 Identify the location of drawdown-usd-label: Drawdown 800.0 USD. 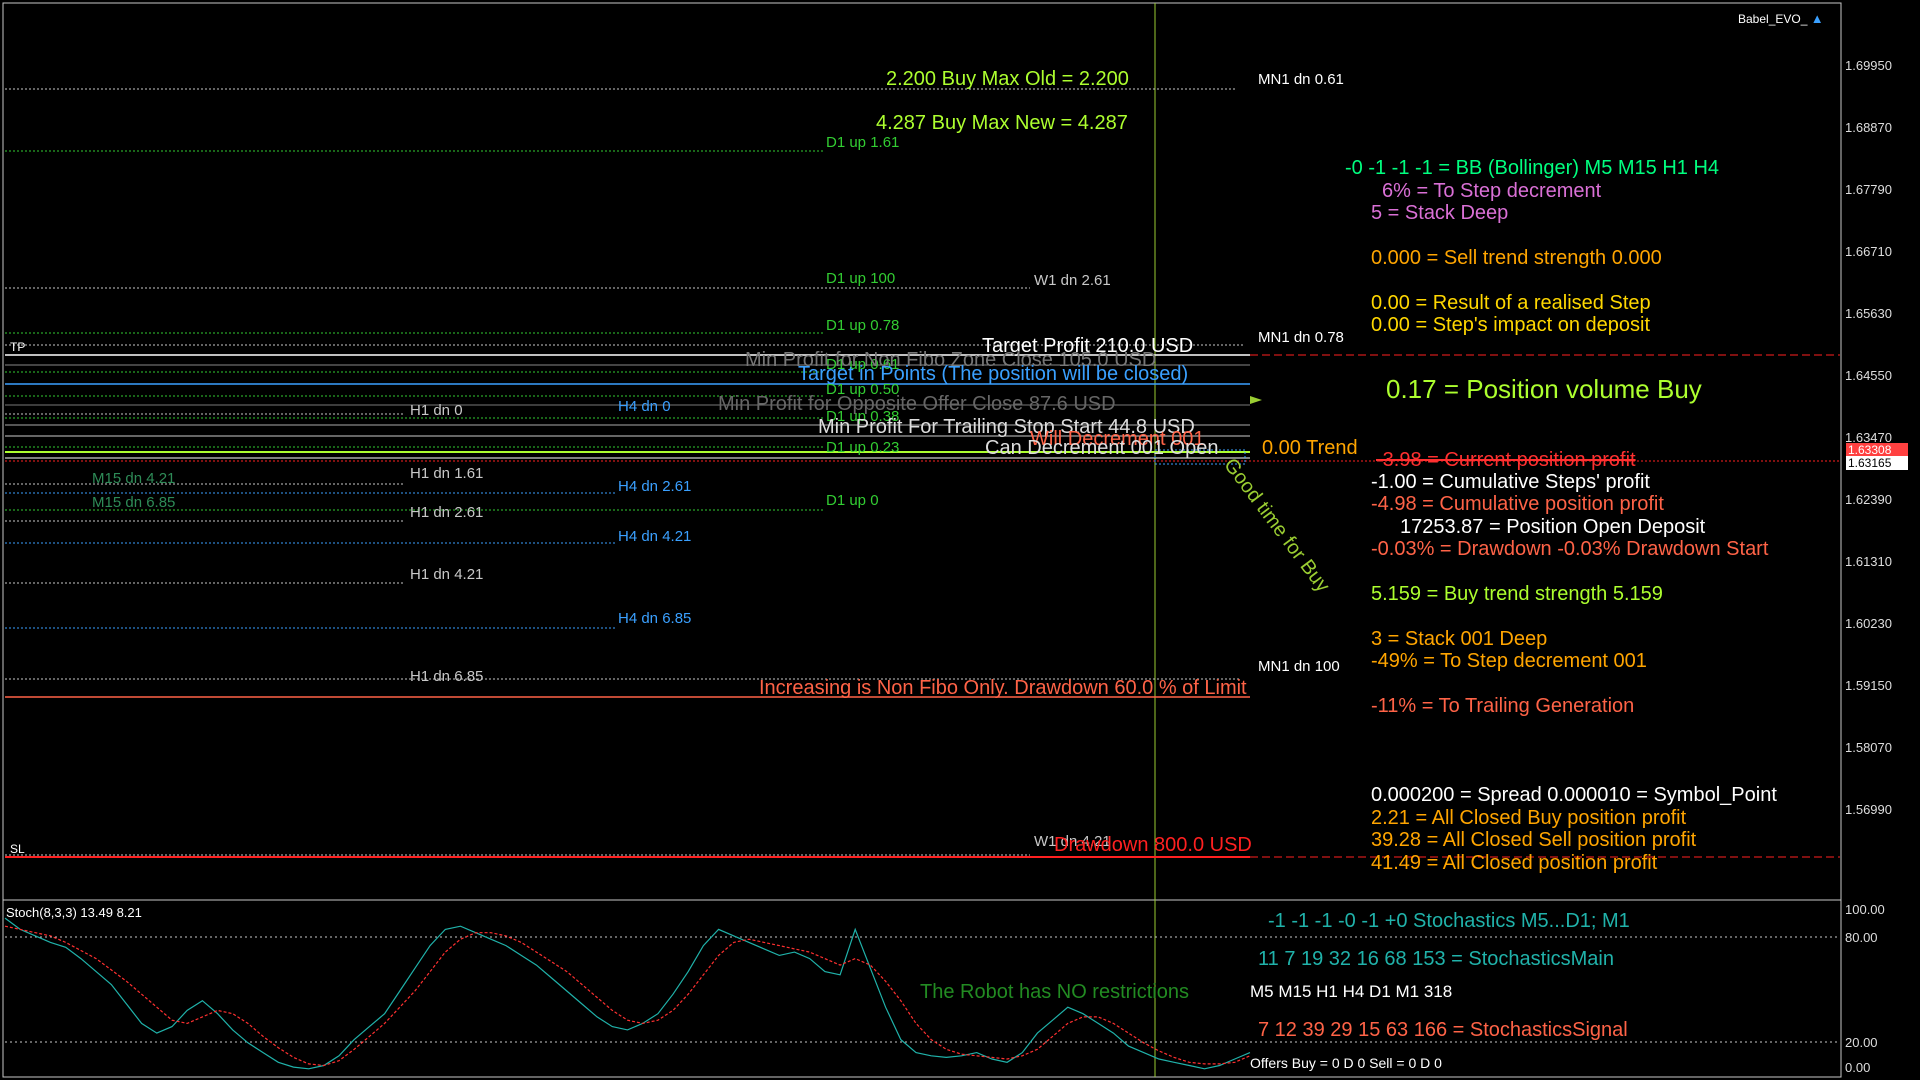
(1153, 845).